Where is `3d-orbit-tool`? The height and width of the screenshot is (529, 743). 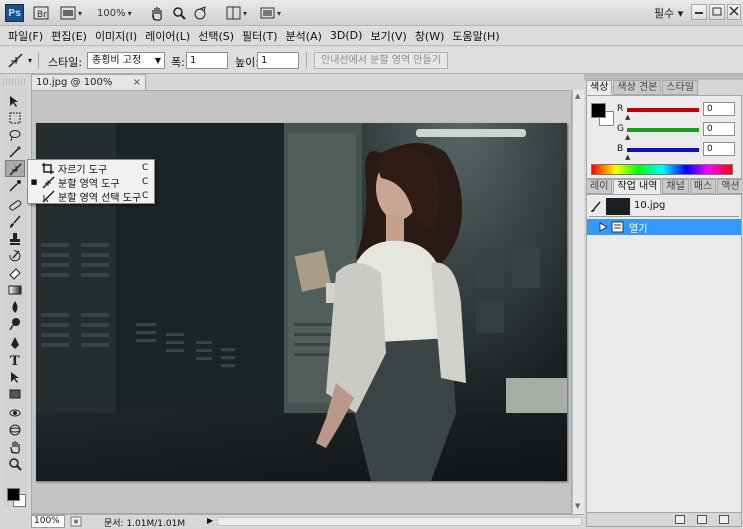
3d-orbit-tool is located at coordinates (15, 429).